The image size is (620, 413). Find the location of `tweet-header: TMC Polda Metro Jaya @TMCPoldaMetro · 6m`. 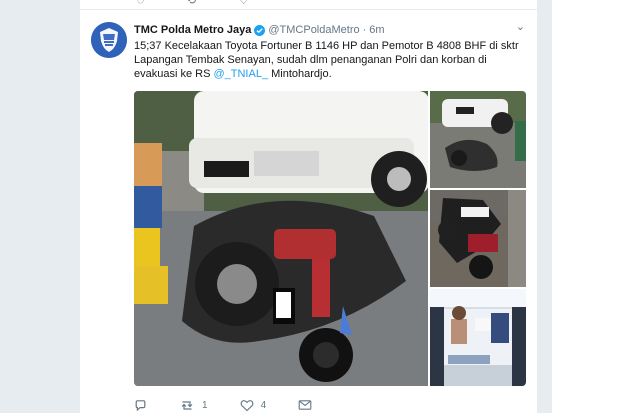

tweet-header: TMC Polda Metro Jaya @TMCPoldaMetro · 6m is located at coordinates (259, 30).